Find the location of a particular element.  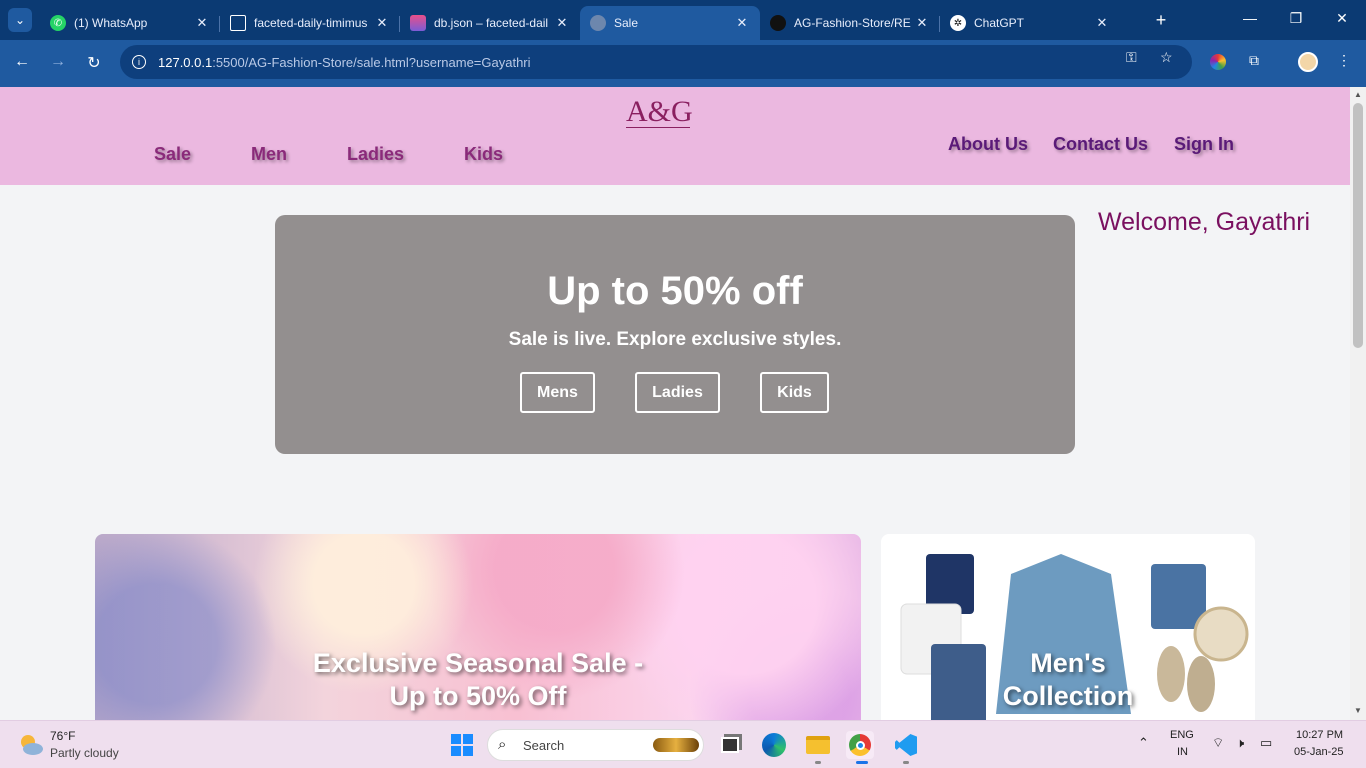

seasonal-sale-title: Exclusive Seasonal Sale - Up to 50% Off is located at coordinates (478, 680).